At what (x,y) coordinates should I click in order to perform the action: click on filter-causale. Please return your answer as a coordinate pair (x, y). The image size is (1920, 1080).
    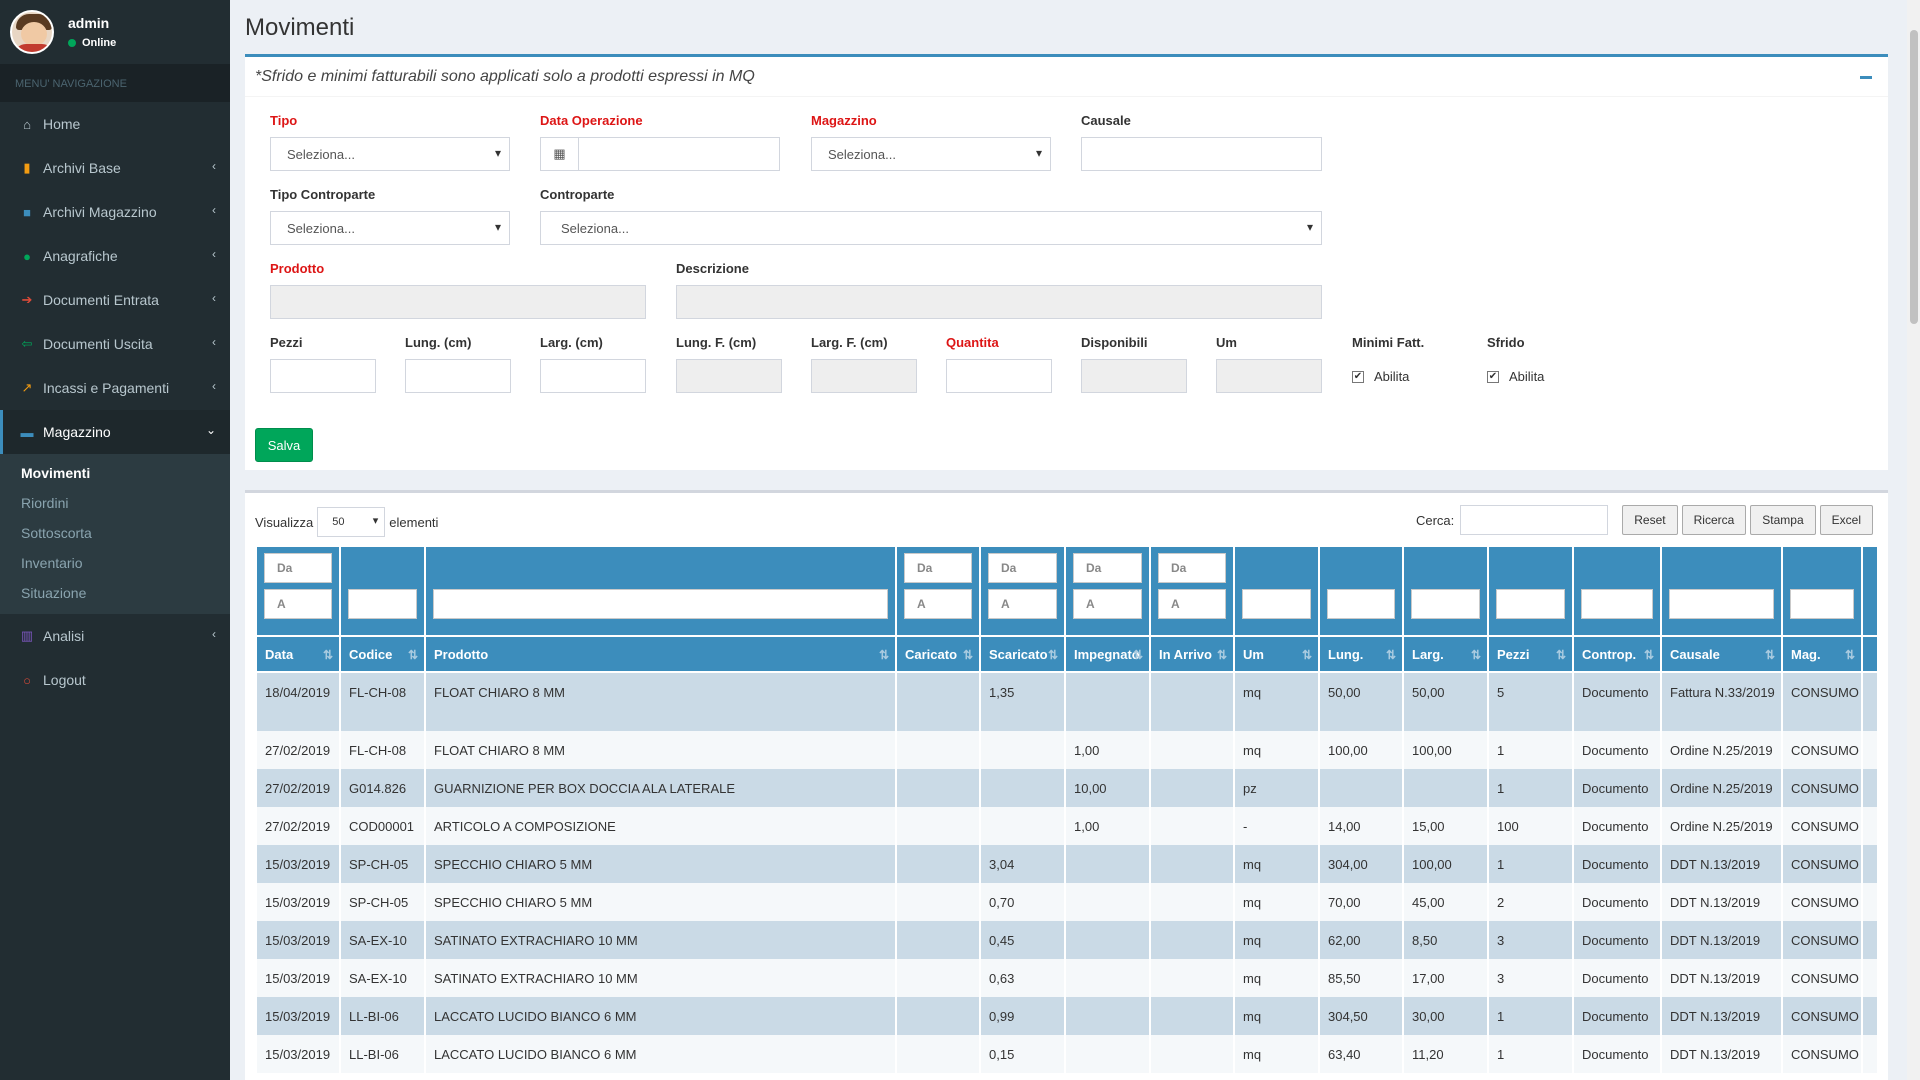
    Looking at the image, I should click on (1721, 604).